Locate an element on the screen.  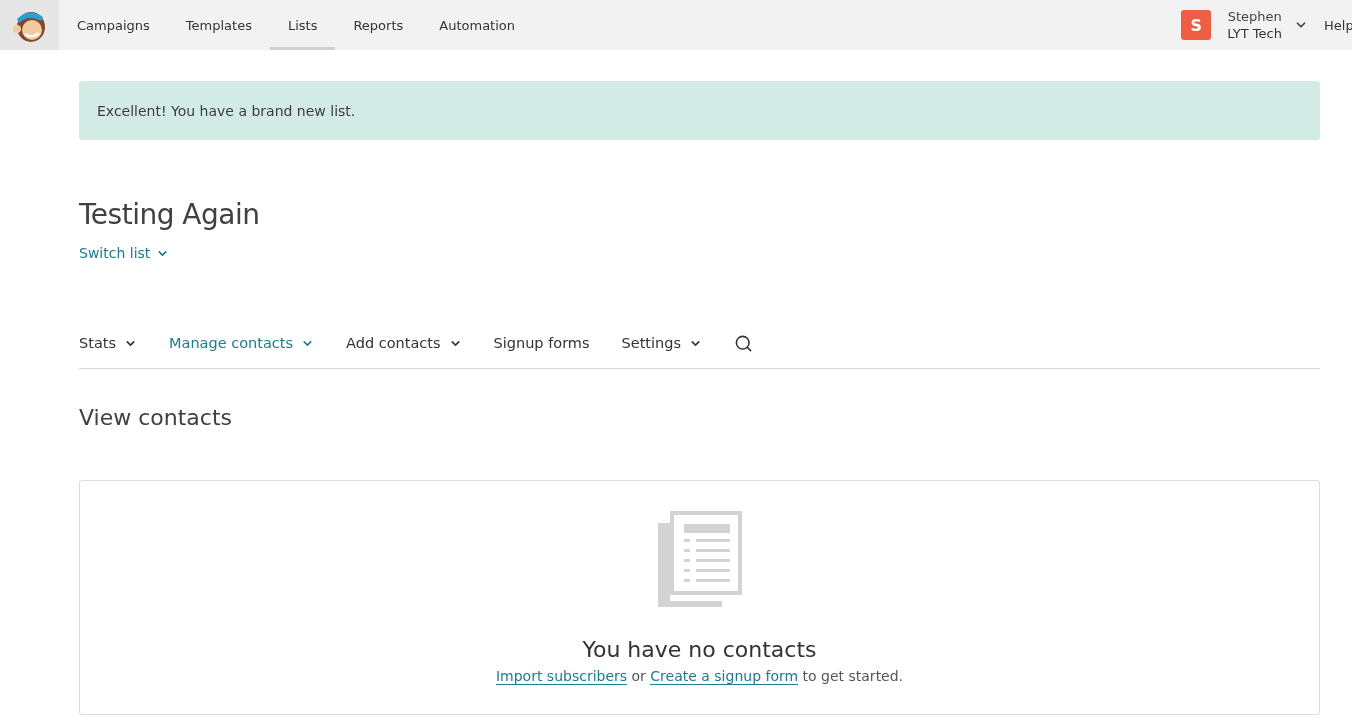
tab: Signup forms is located at coordinates (541, 343).